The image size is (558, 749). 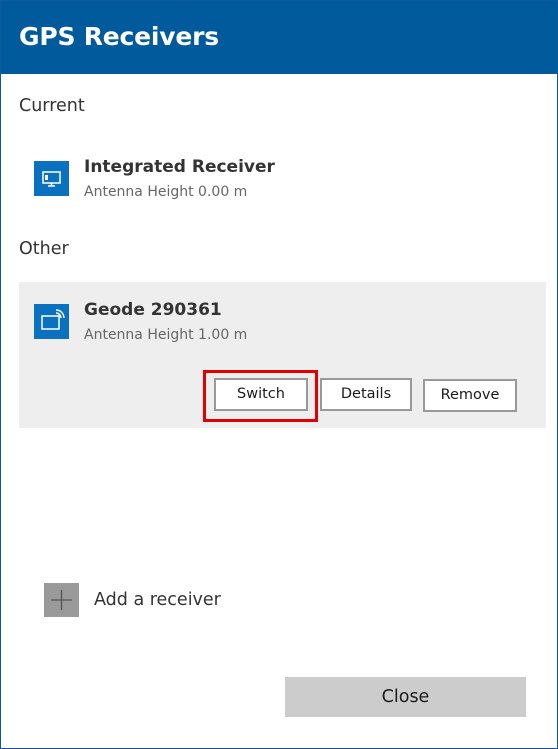 What do you see at coordinates (179, 167) in the screenshot?
I see `current-receiver-name: Integrated Receiver` at bounding box center [179, 167].